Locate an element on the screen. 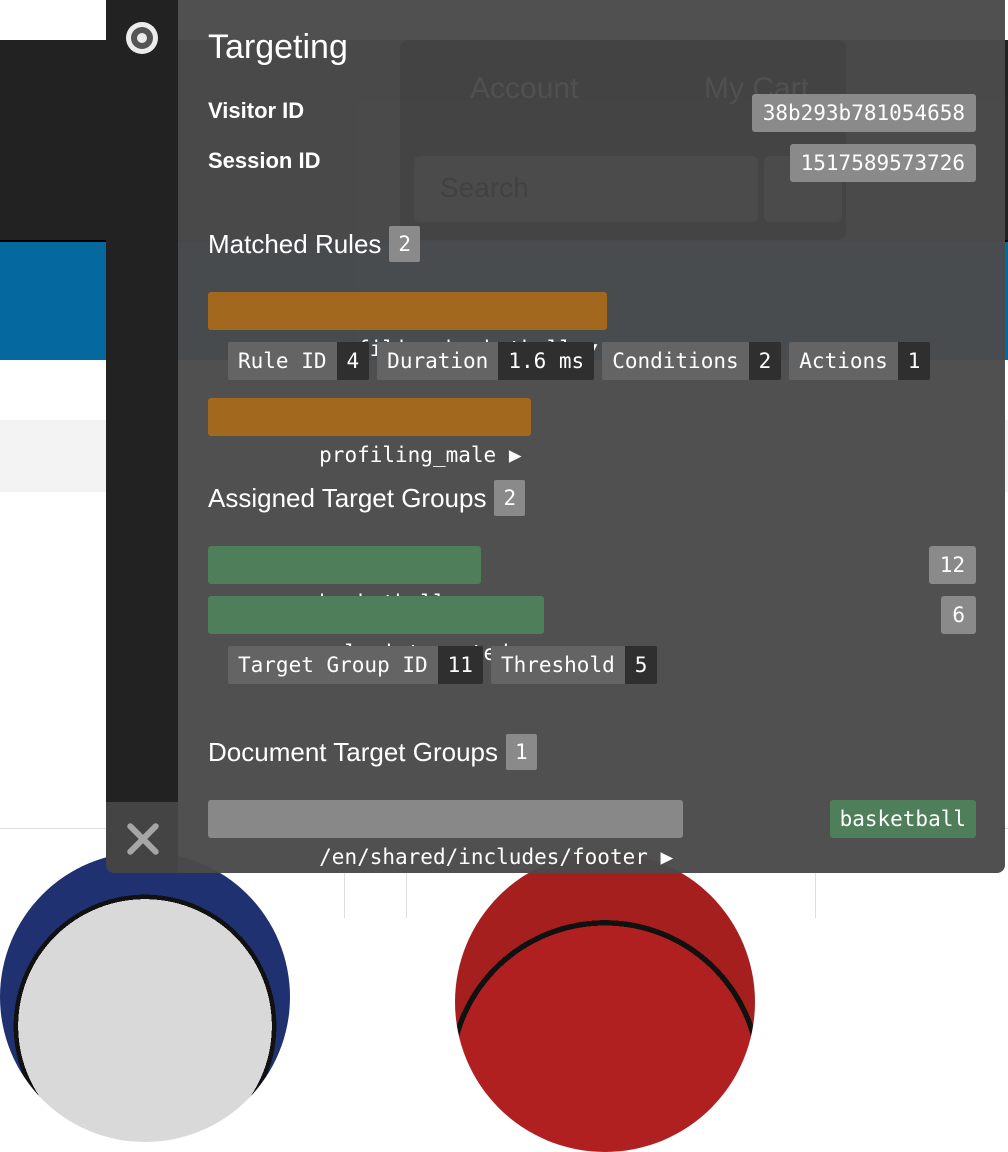  ghost-search-input: Search is located at coordinates (586, 189).